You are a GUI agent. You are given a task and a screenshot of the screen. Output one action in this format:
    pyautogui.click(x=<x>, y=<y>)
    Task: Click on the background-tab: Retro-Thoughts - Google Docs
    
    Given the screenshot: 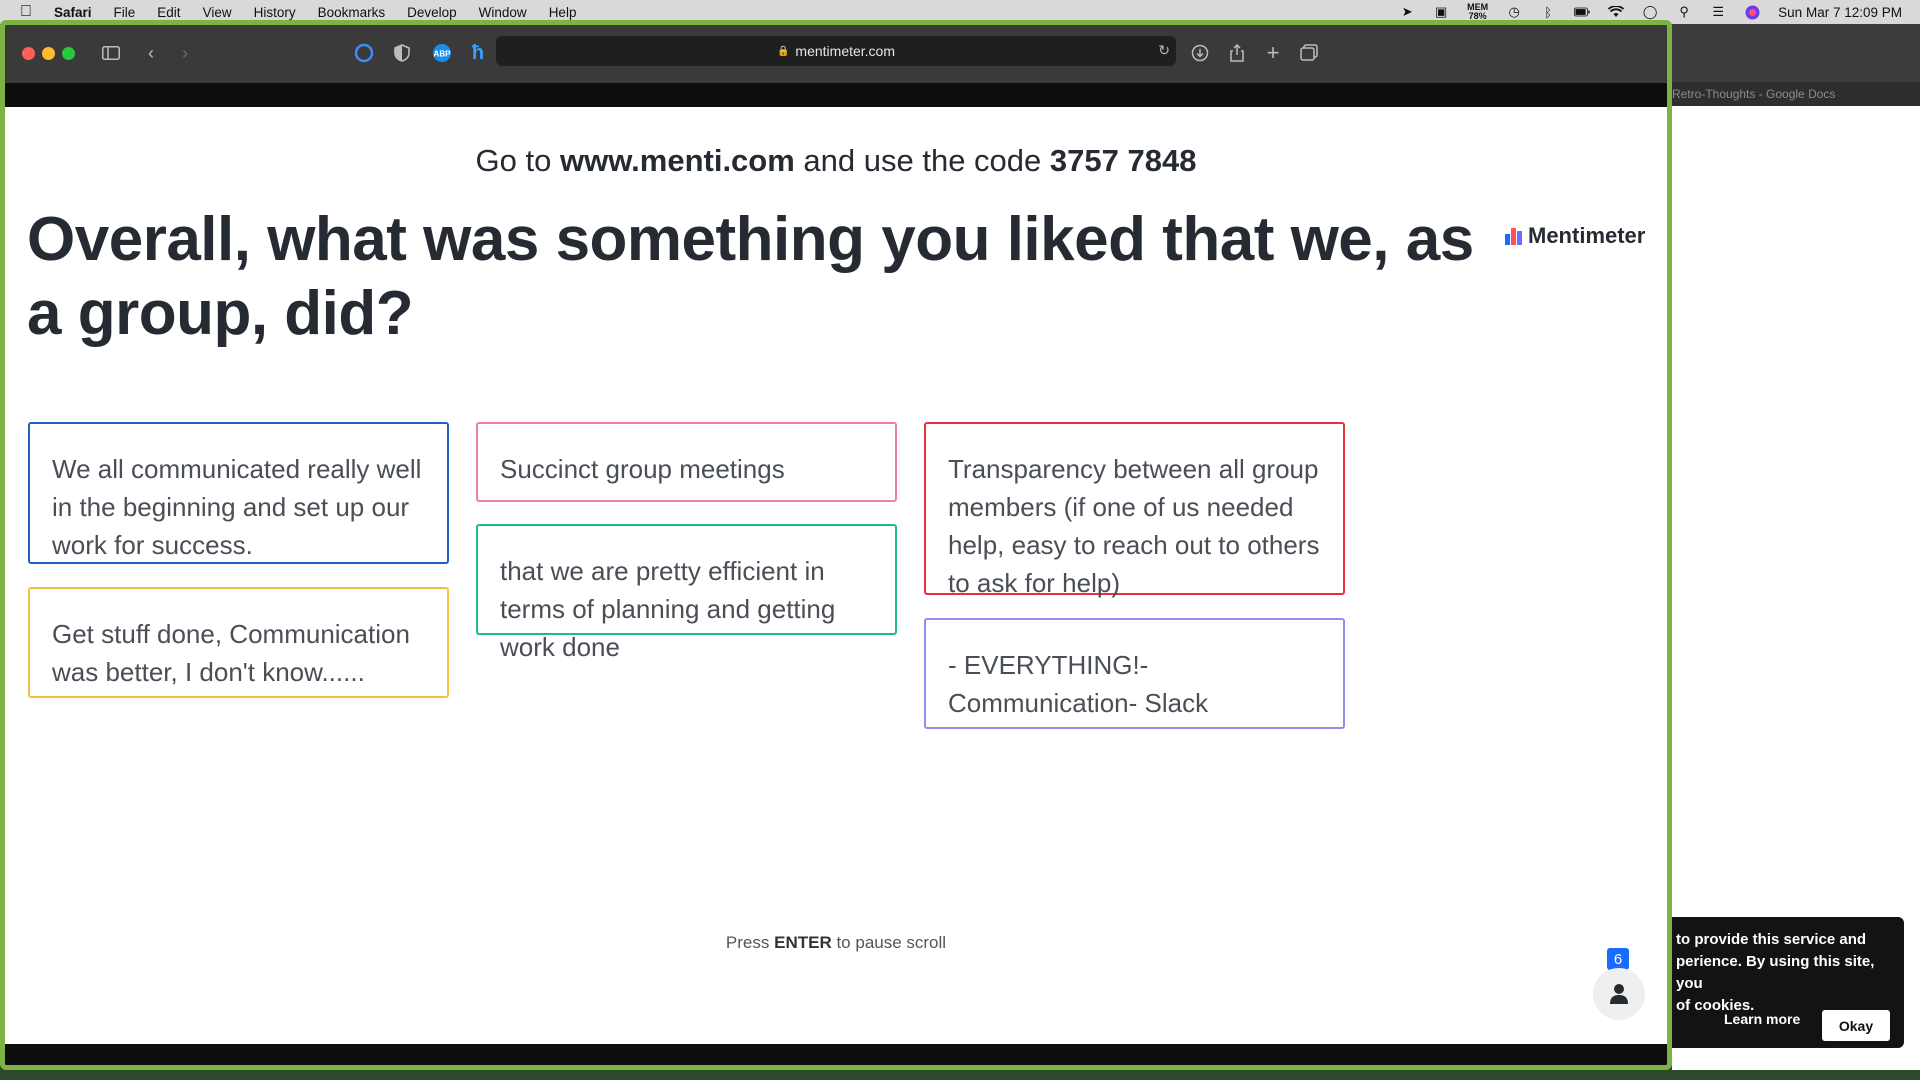 What is the action you would take?
    pyautogui.click(x=1796, y=94)
    